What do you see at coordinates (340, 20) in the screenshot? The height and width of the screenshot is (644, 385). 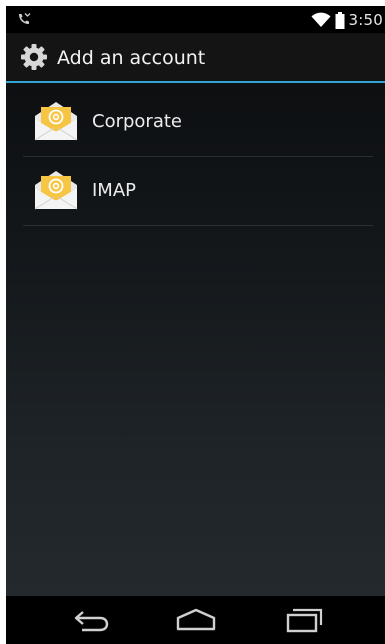 I see `battery-icon` at bounding box center [340, 20].